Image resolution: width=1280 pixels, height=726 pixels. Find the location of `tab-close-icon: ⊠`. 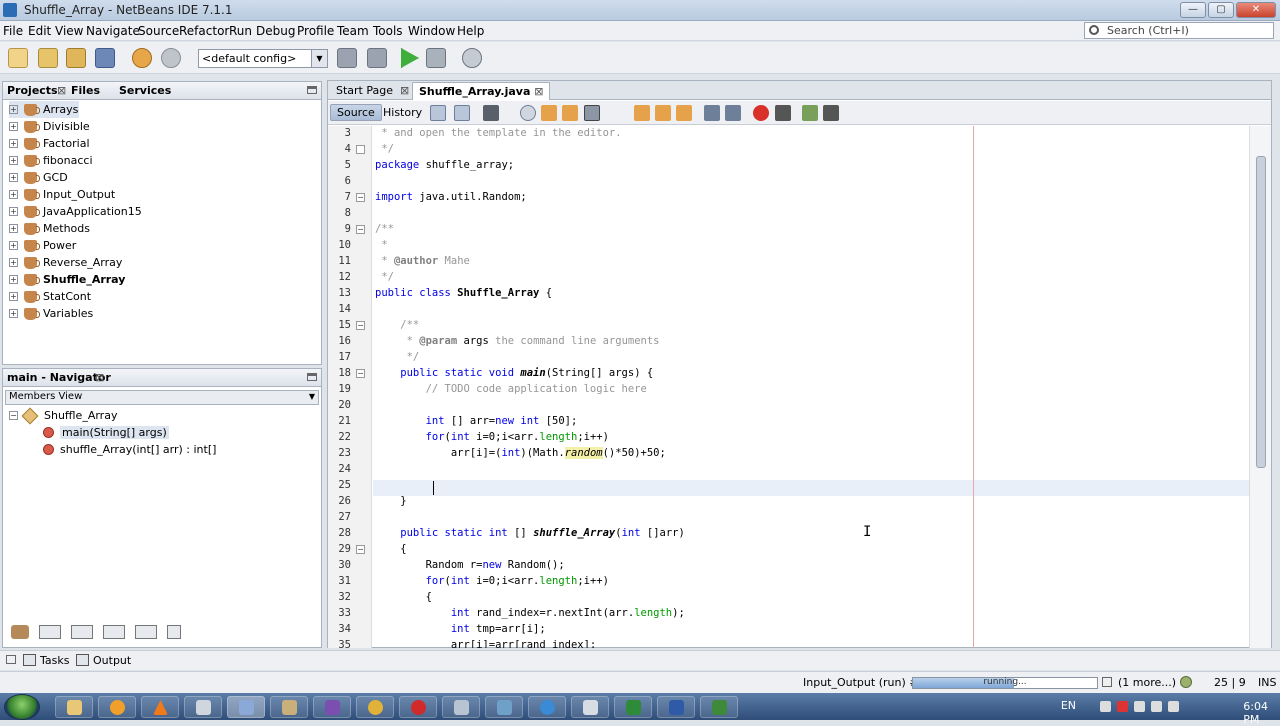

tab-close-icon: ⊠ is located at coordinates (538, 91).